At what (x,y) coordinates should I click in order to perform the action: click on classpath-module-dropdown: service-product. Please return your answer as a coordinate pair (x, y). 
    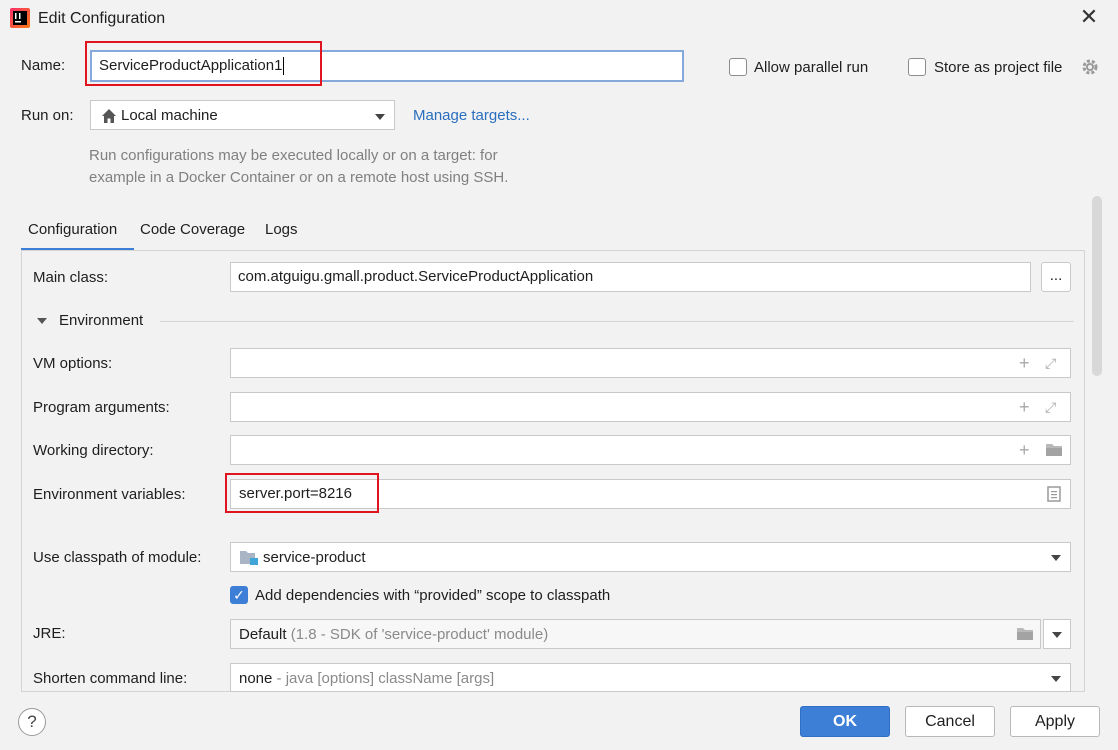
    Looking at the image, I should click on (650, 557).